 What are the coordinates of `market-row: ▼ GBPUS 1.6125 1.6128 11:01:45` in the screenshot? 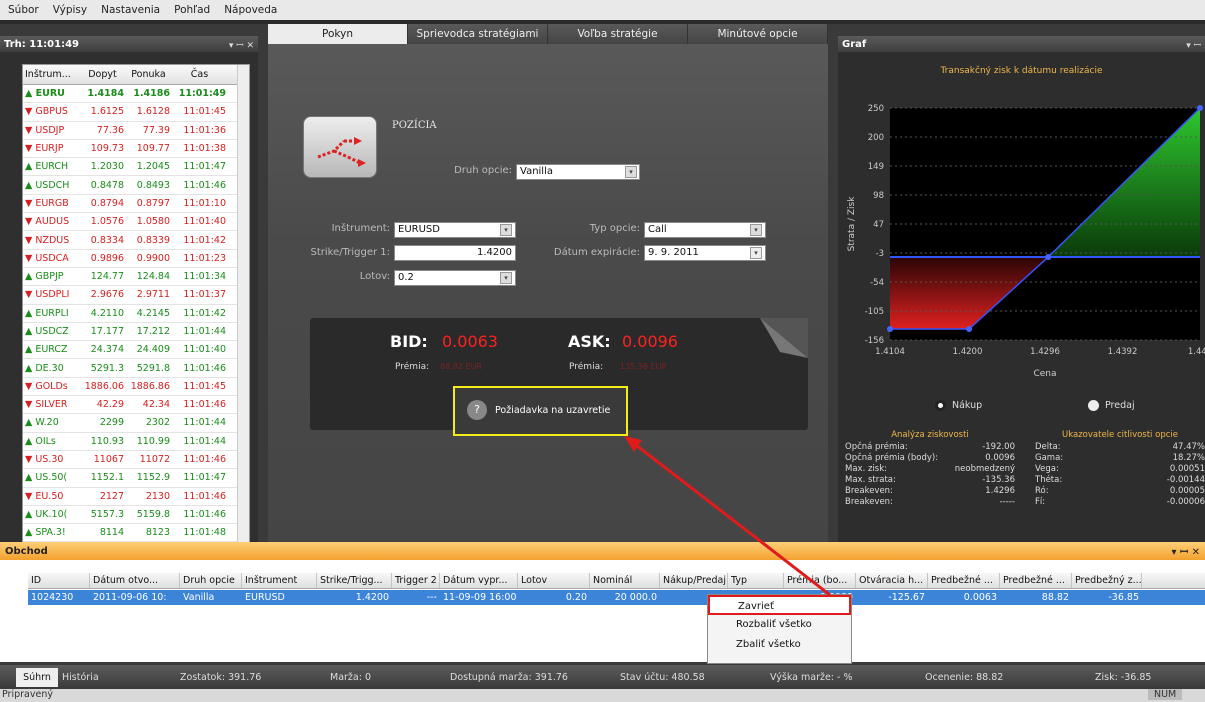 It's located at (136, 112).